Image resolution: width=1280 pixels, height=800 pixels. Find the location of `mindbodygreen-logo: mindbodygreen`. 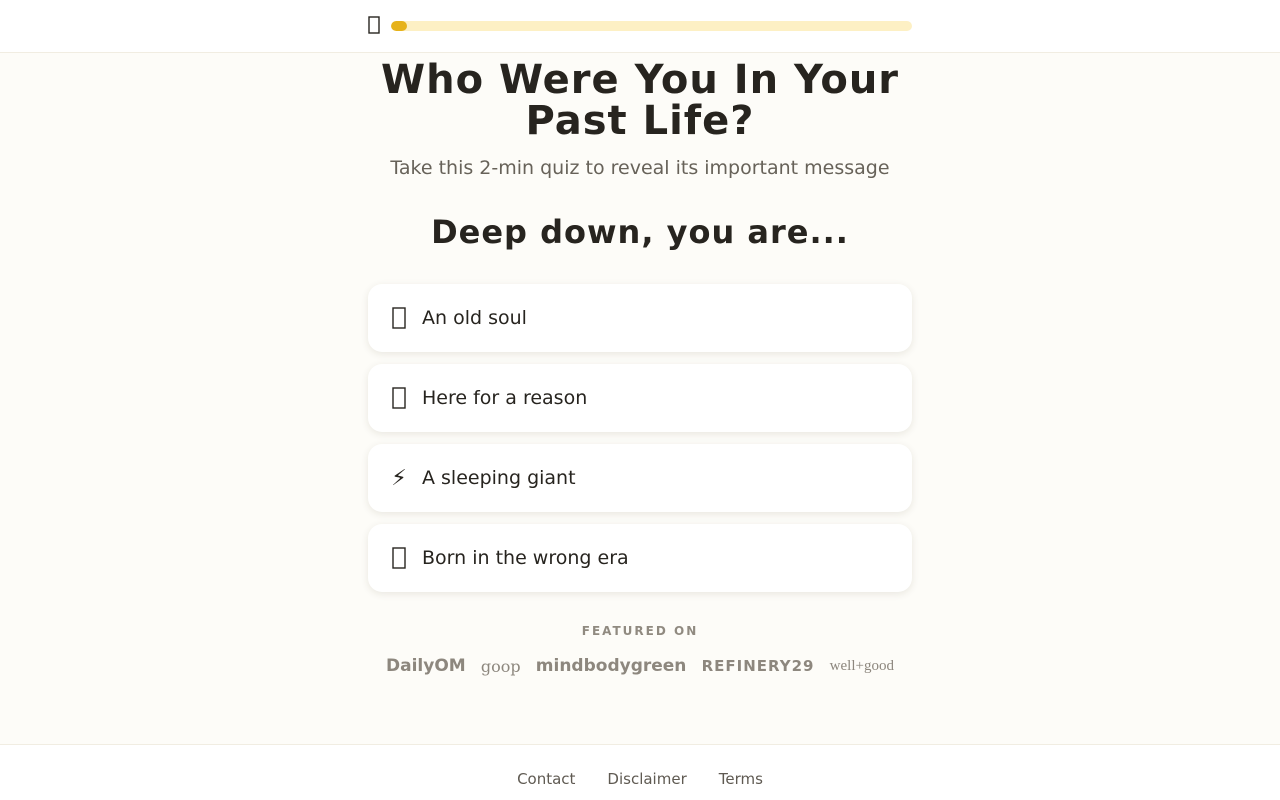

mindbodygreen-logo: mindbodygreen is located at coordinates (611, 666).